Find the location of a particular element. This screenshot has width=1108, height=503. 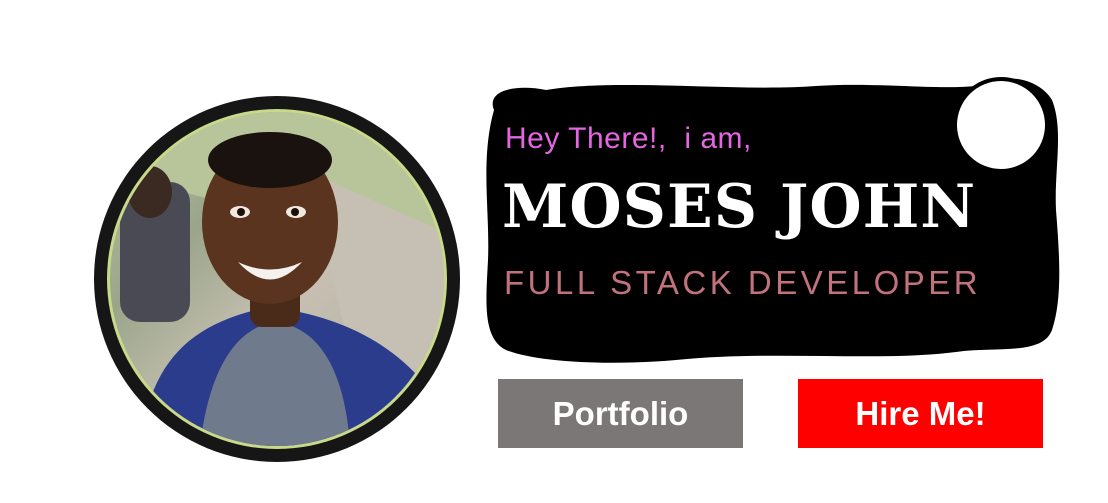

greeting-text: Hey There!, i am, is located at coordinates (628, 138).